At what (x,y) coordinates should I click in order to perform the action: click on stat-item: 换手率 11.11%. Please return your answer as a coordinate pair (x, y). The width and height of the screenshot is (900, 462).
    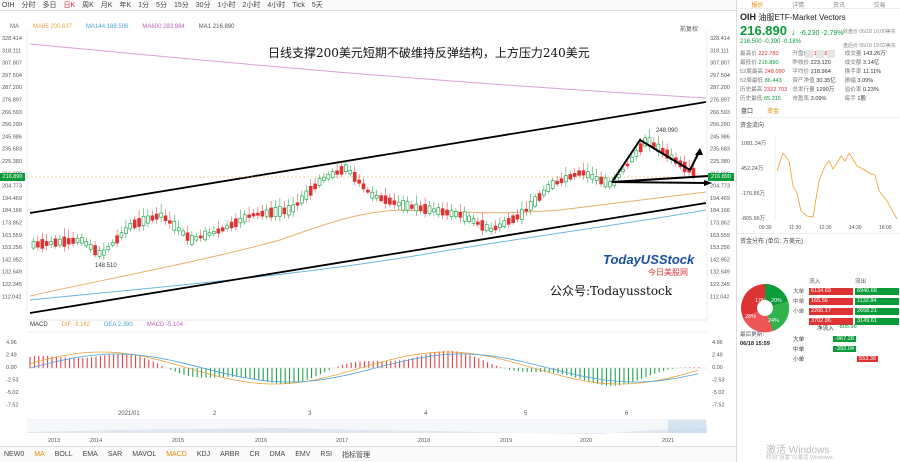
    Looking at the image, I should click on (863, 72).